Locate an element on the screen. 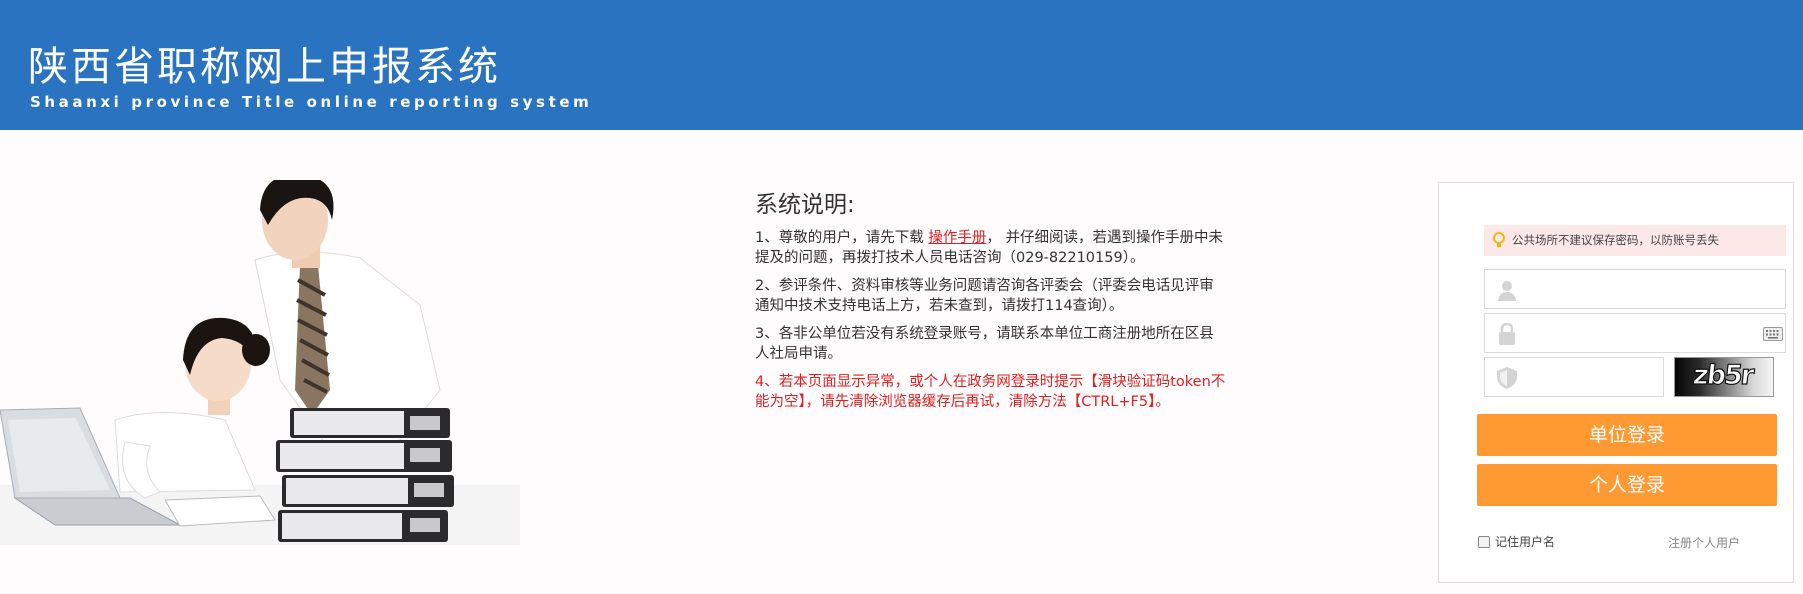 The width and height of the screenshot is (1803, 594). captcha-field is located at coordinates (1574, 377).